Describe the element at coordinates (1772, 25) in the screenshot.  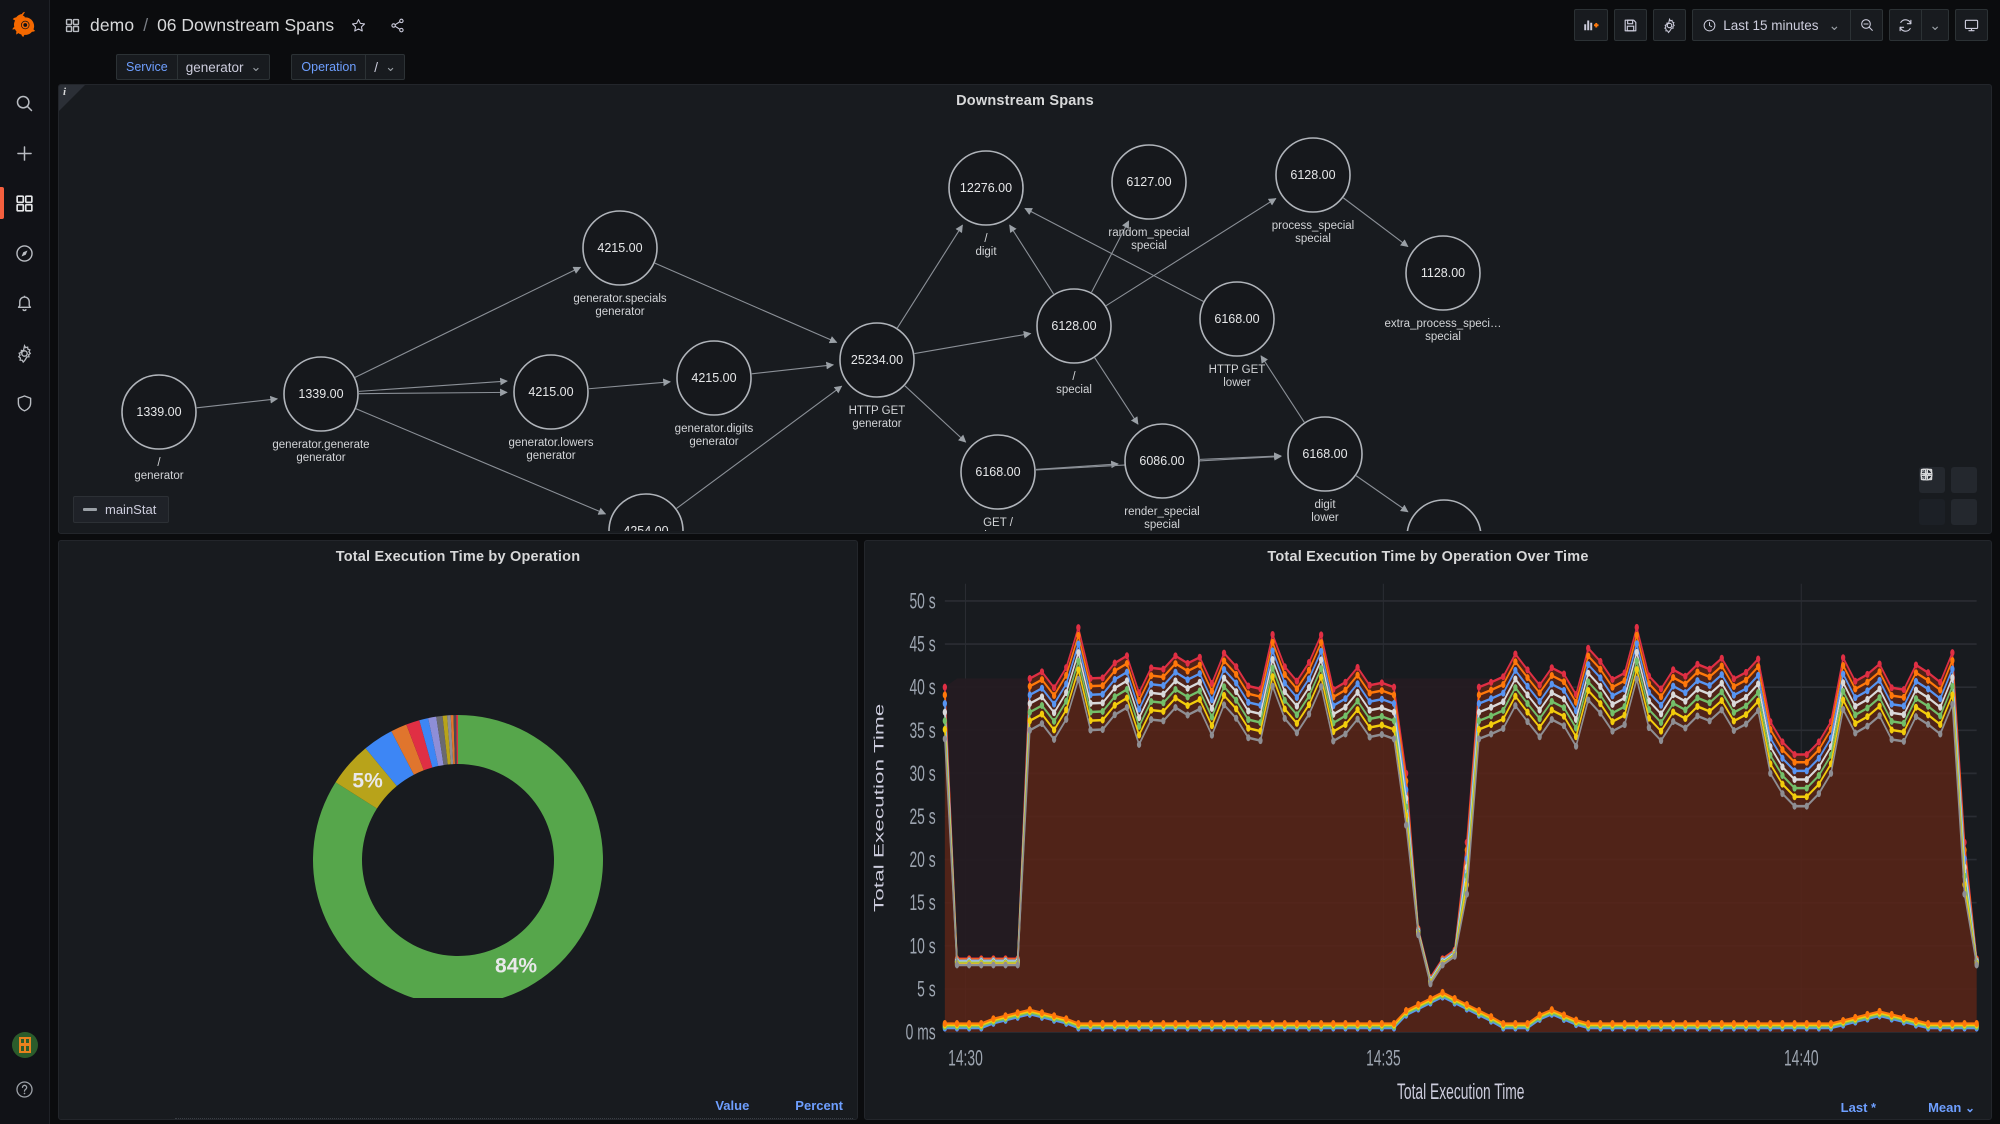
I see `time-range-picker: Last 15 minutes ⌄` at that location.